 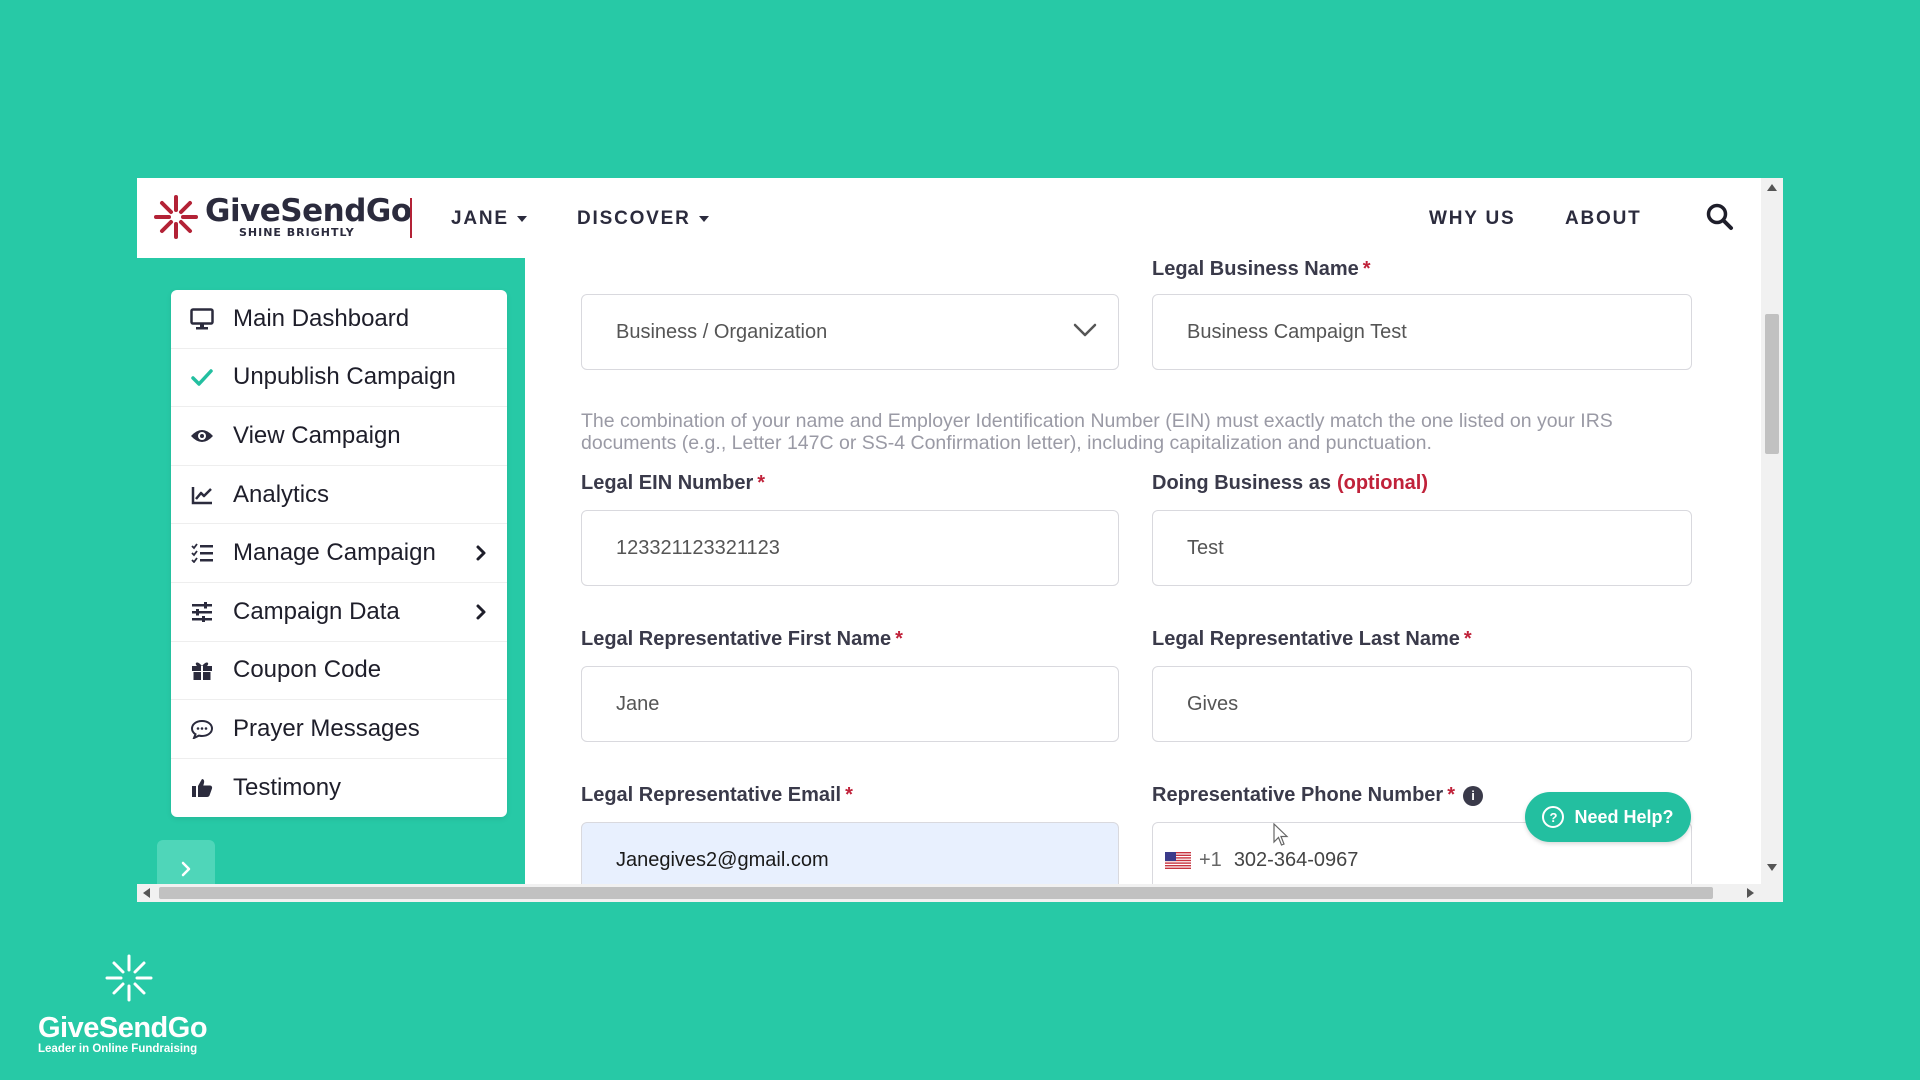 I want to click on search-icon, so click(x=1720, y=217).